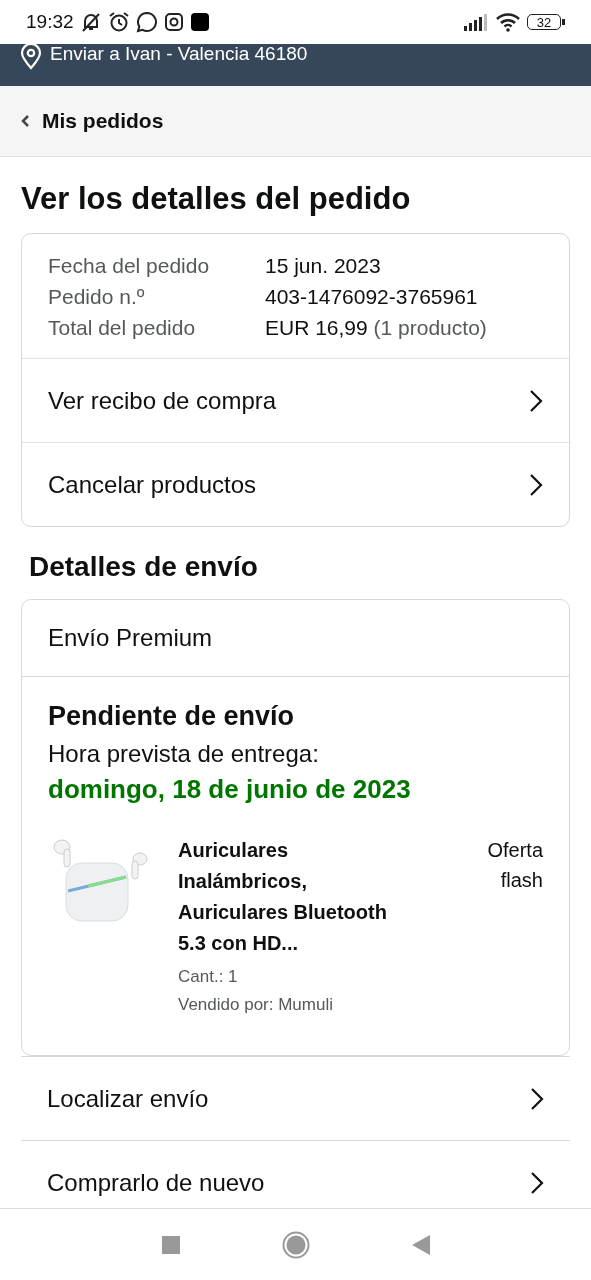 Image resolution: width=591 pixels, height=1280 pixels. I want to click on field-label: Pedido n.º, so click(97, 297).